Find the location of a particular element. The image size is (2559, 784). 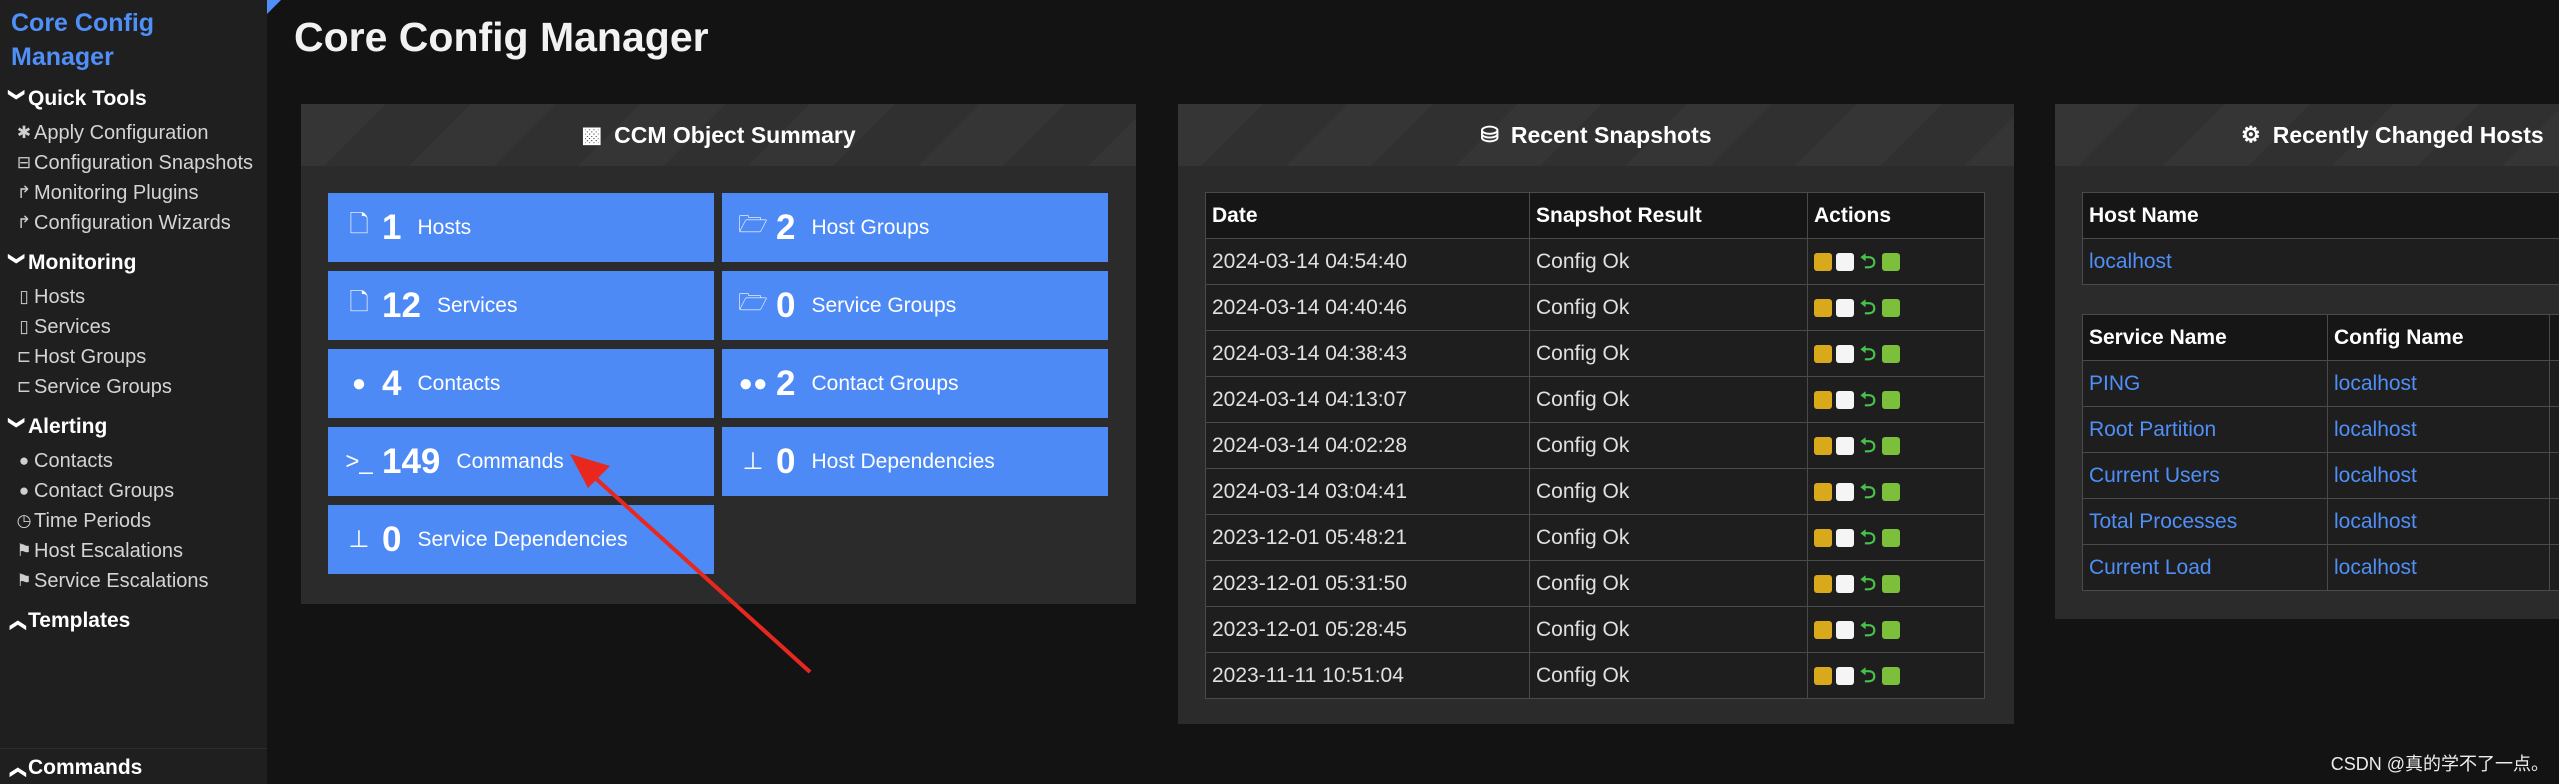

summary-tile-service-groups: 🗁 0 Service Groups is located at coordinates (915, 305).